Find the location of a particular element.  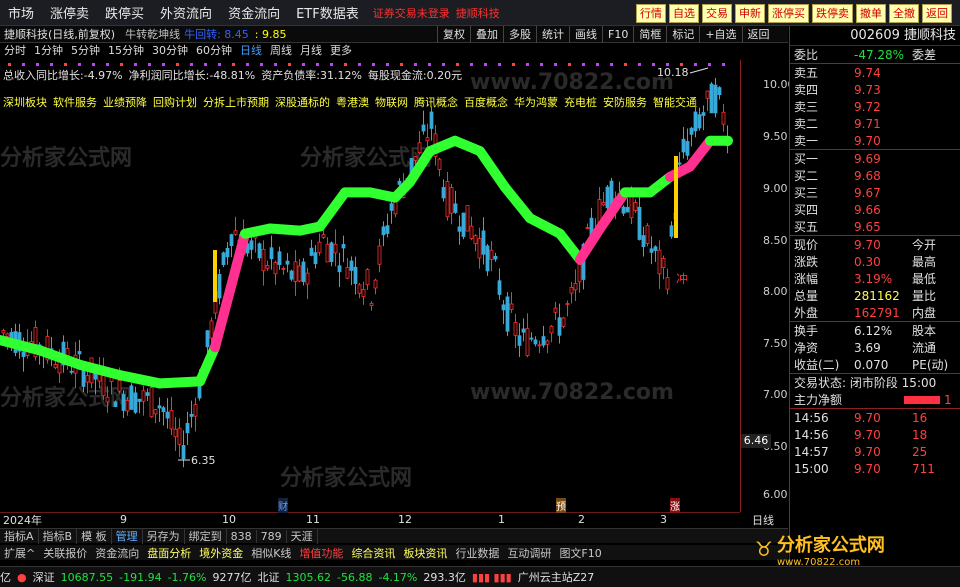

tick-price: 9.70 is located at coordinates (867, 417).